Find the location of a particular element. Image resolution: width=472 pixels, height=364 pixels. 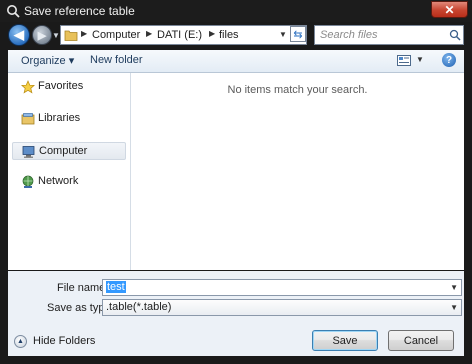

sidebar-item-computer: Computer is located at coordinates (69, 151).